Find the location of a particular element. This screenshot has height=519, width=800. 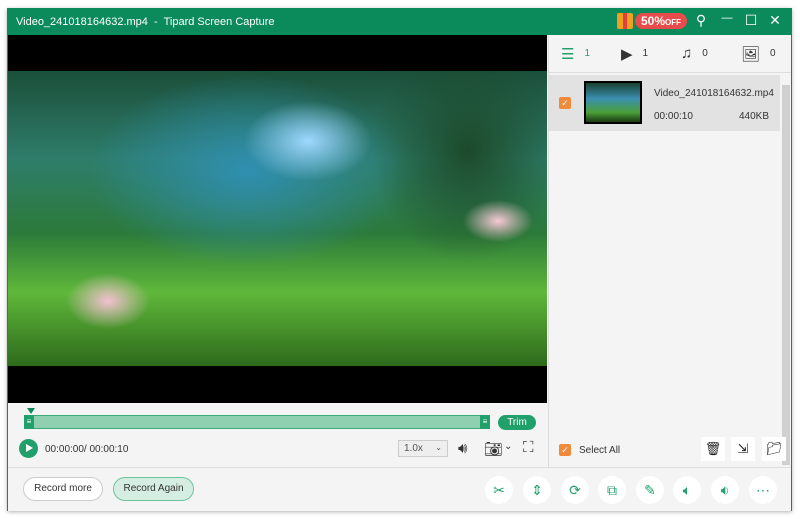

promo-off: OFF is located at coordinates (673, 22).